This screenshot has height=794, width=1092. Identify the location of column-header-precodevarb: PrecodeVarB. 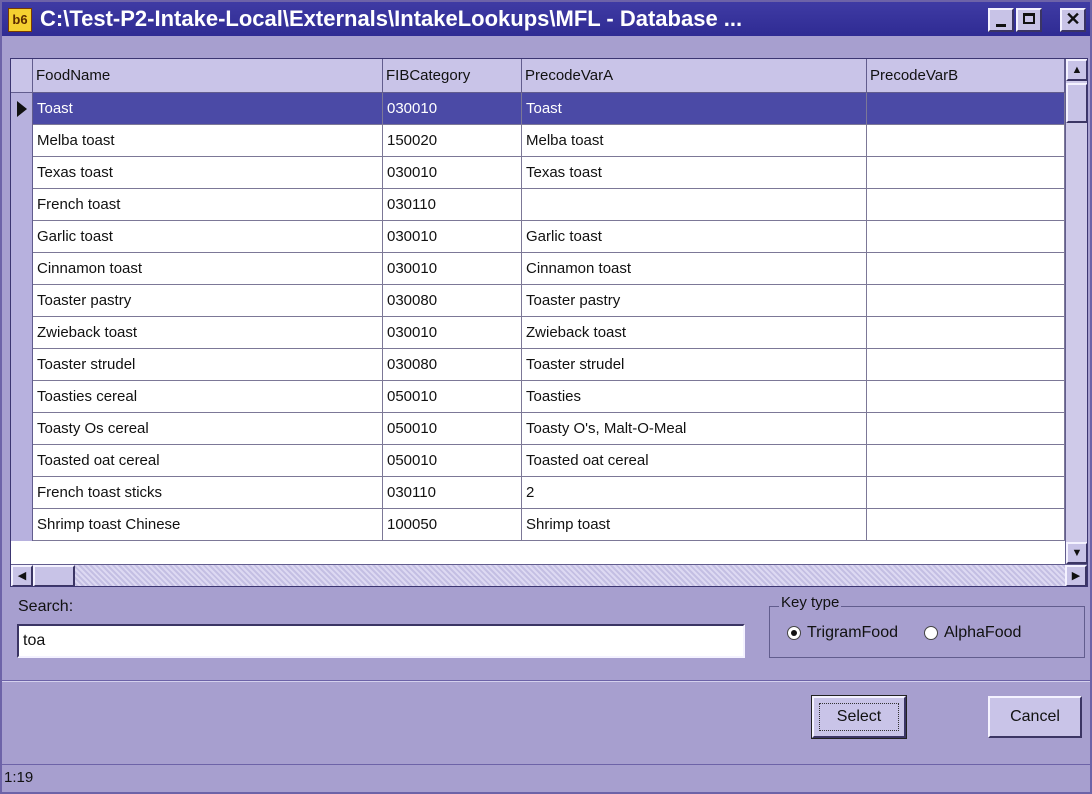
(966, 76).